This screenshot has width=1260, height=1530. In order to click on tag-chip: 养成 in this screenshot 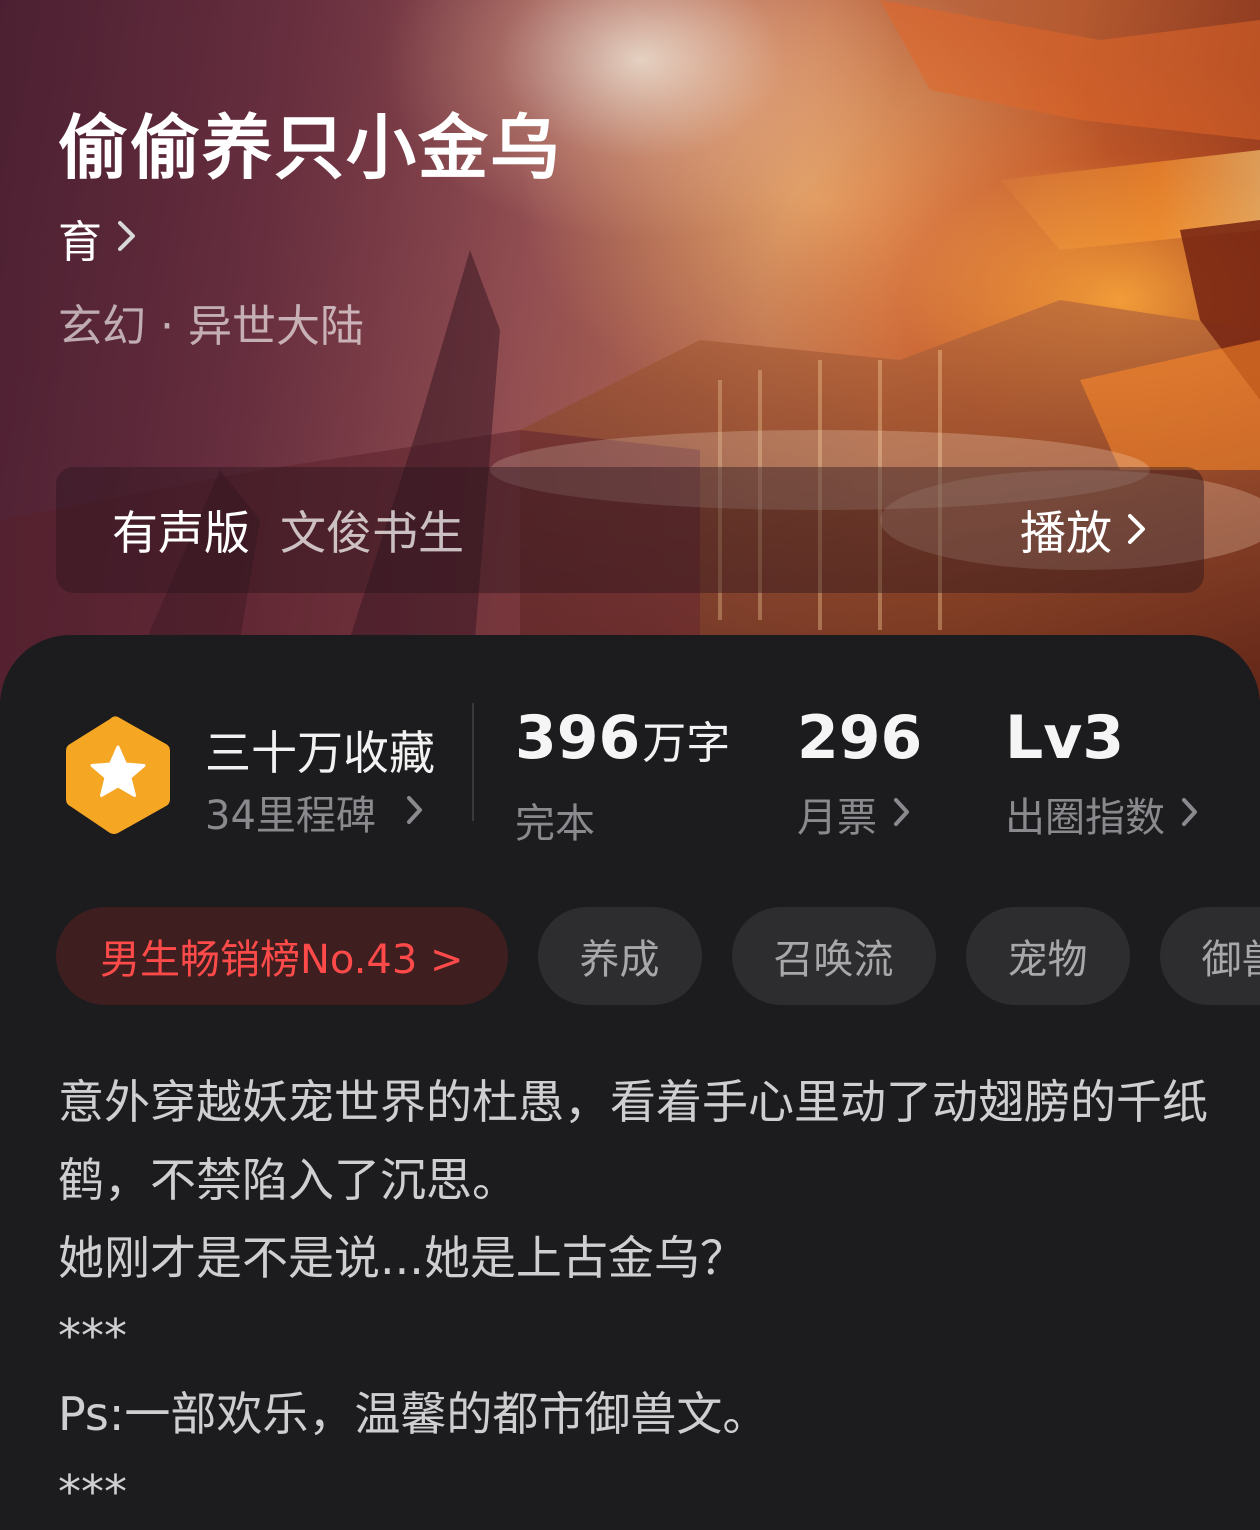, I will do `click(619, 956)`.